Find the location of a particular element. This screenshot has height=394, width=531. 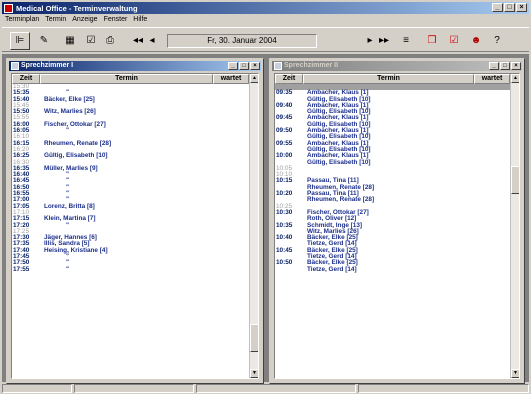

appointment-cell: Bäcker, Elke [25] is located at coordinates (69, 99).